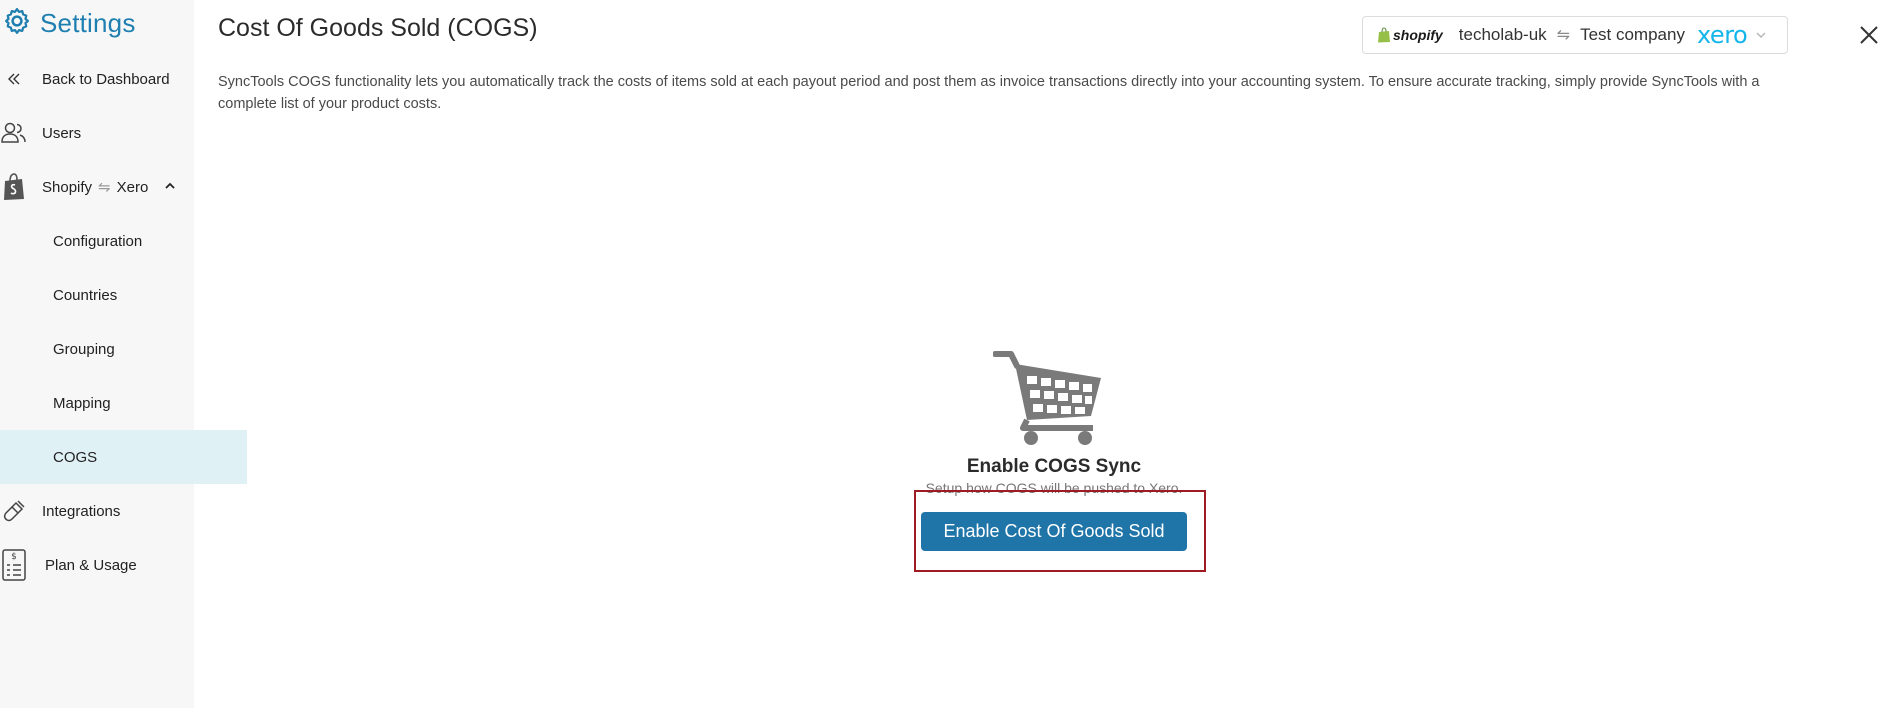  What do you see at coordinates (82, 403) in the screenshot?
I see `sidebar-item-label: Mapping` at bounding box center [82, 403].